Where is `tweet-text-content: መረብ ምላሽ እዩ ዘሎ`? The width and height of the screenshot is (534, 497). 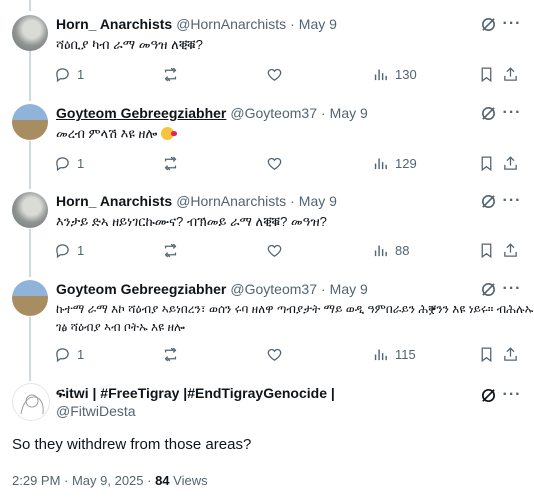
tweet-text-content: መረብ ምላሽ እዩ ዘሎ is located at coordinates (107, 133).